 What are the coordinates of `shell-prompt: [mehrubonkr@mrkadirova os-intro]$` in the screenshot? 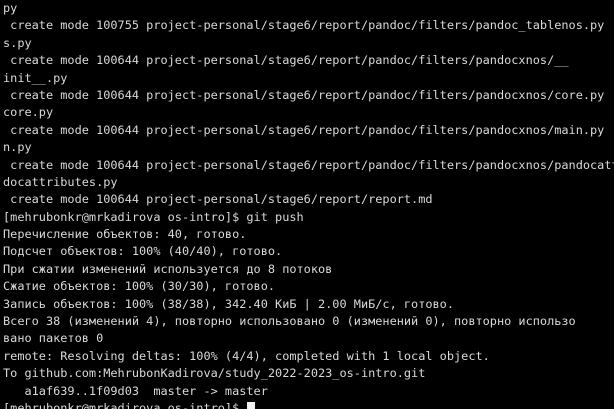 It's located at (125, 404).